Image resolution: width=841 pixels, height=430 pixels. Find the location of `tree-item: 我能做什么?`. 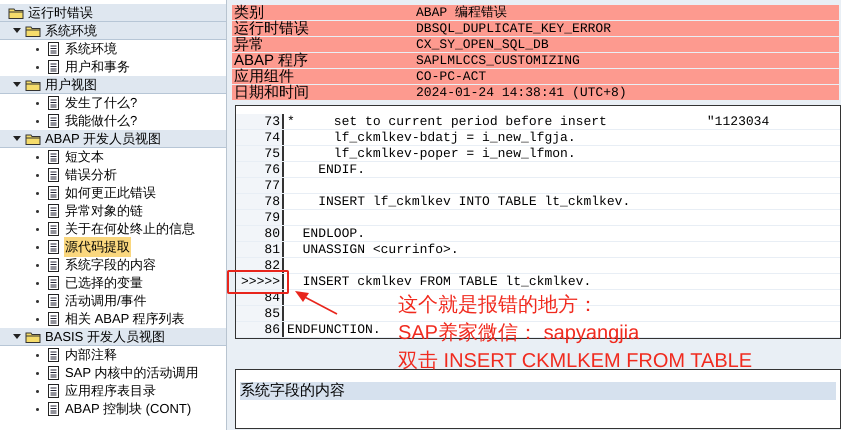

tree-item: 我能做什么? is located at coordinates (101, 121).